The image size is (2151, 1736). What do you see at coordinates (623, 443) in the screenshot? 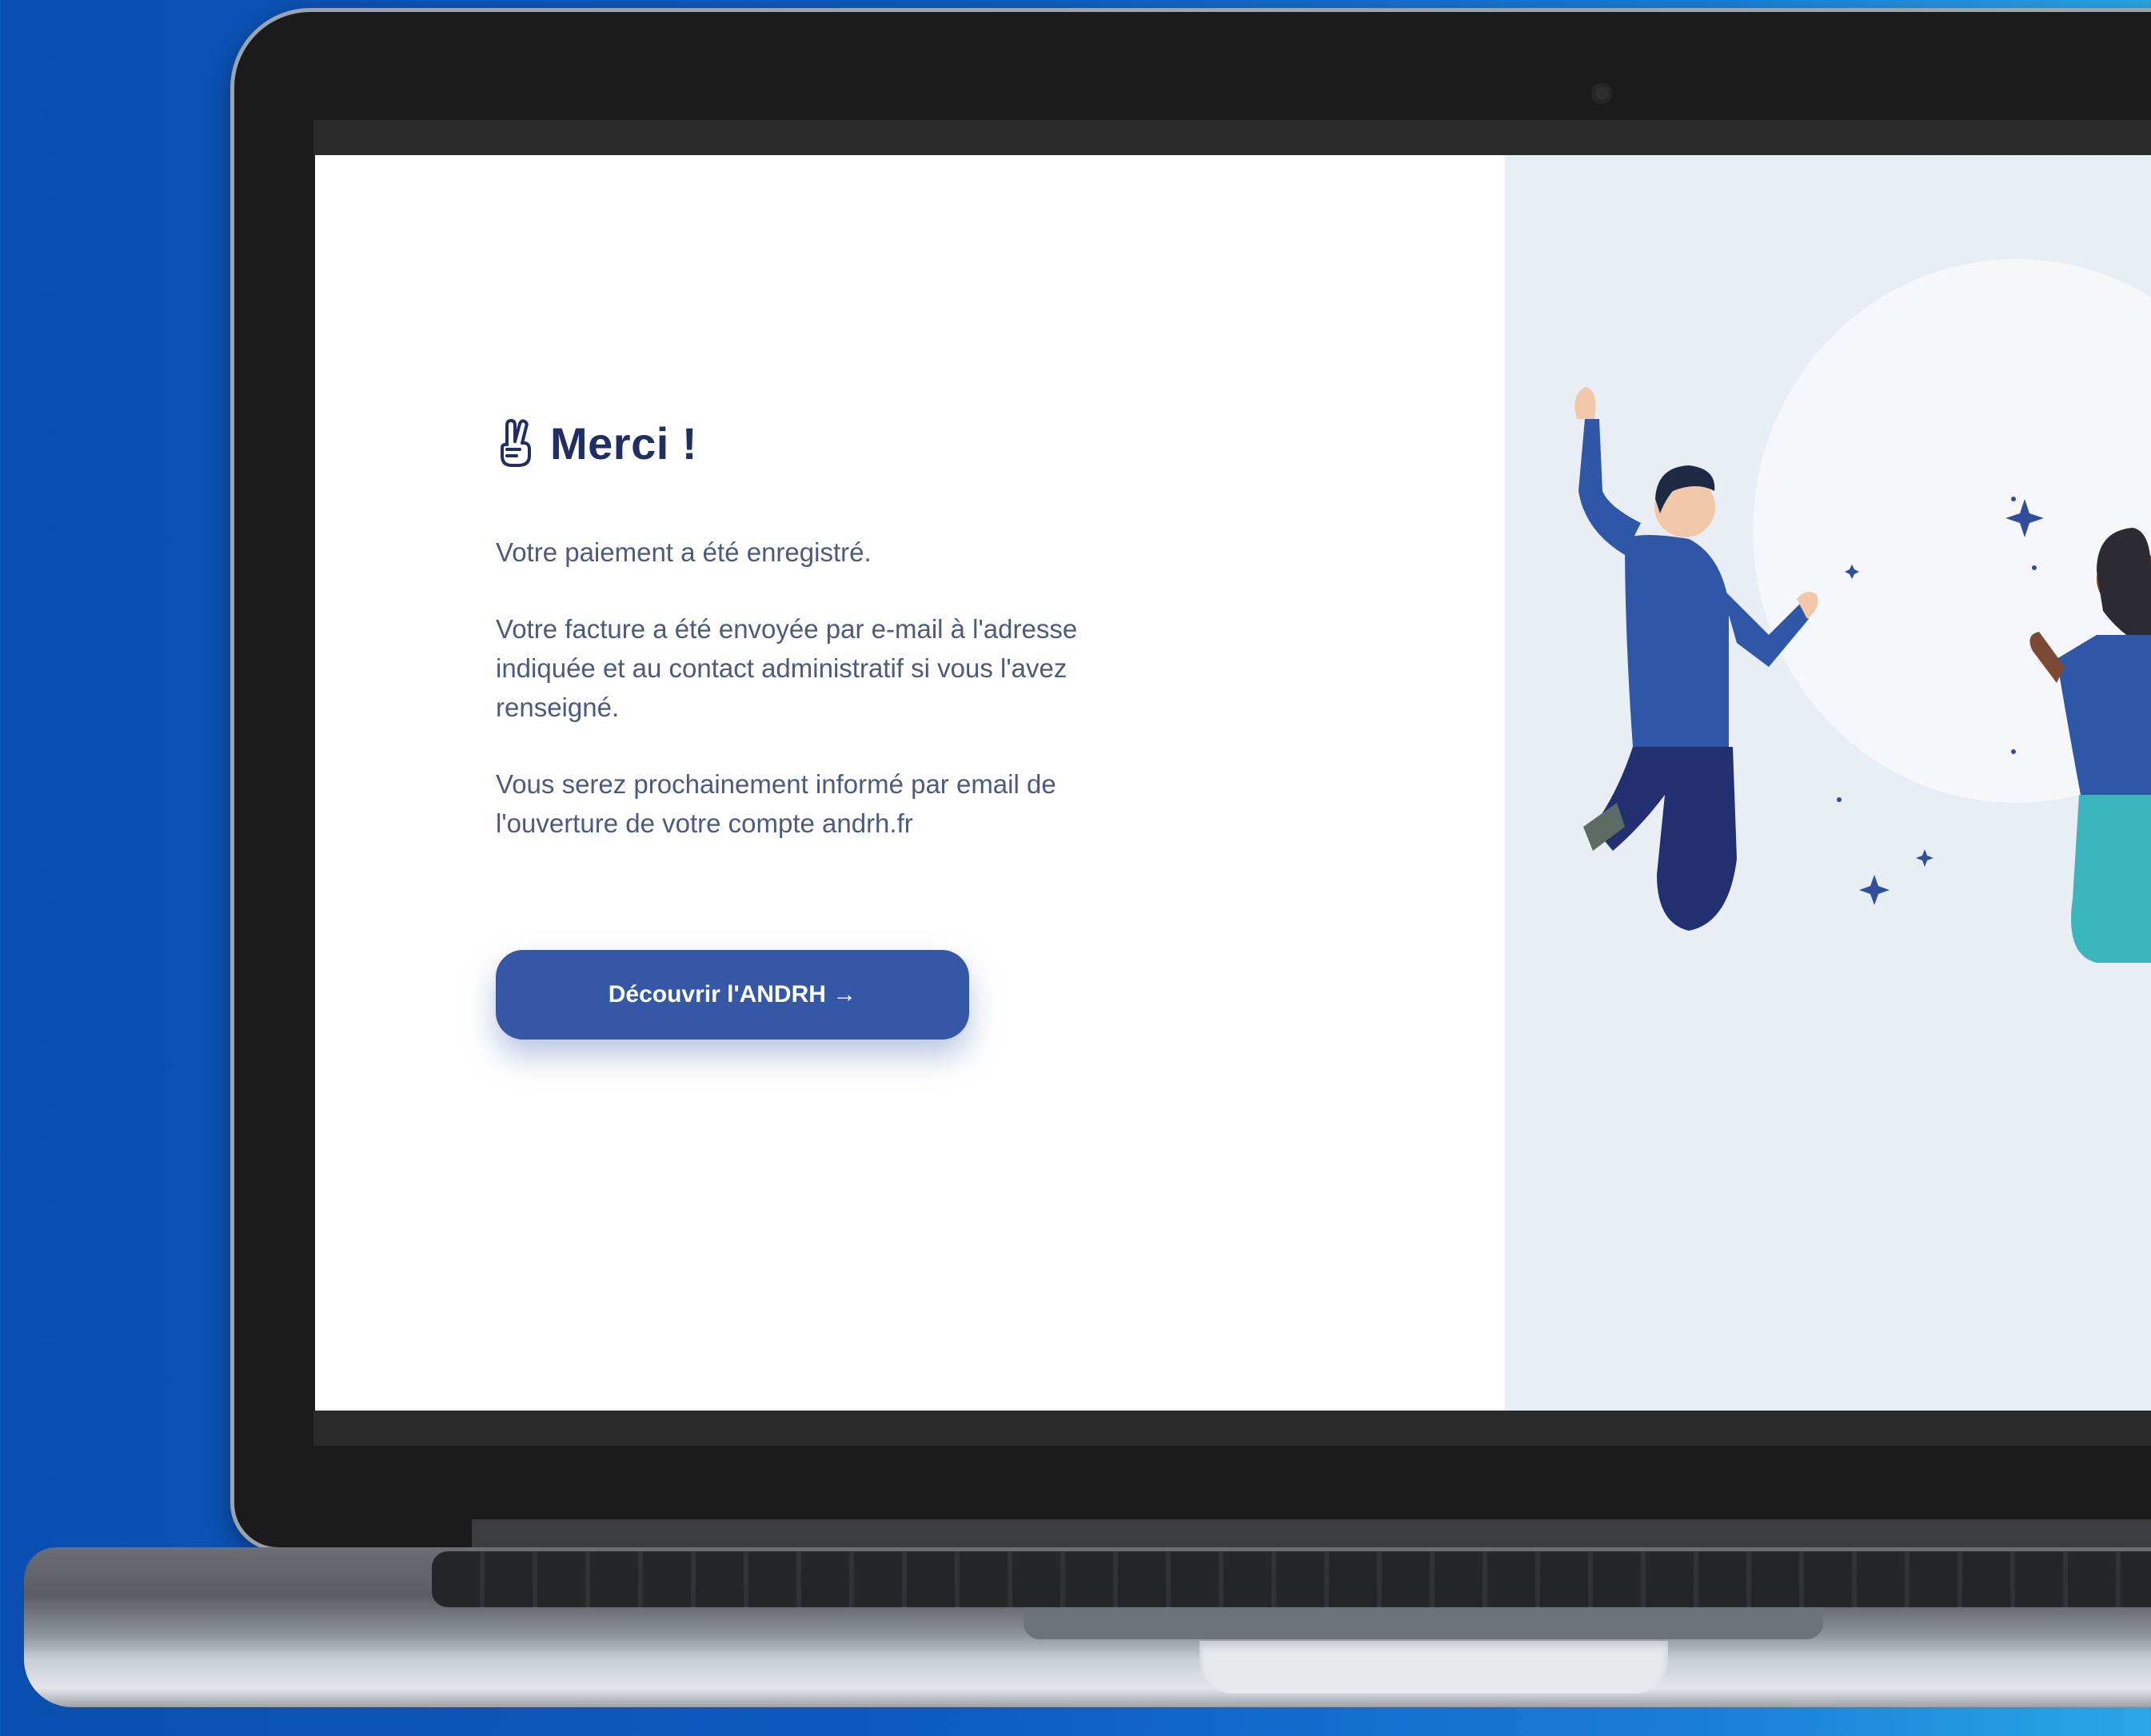
I see `page-title: Merci !` at bounding box center [623, 443].